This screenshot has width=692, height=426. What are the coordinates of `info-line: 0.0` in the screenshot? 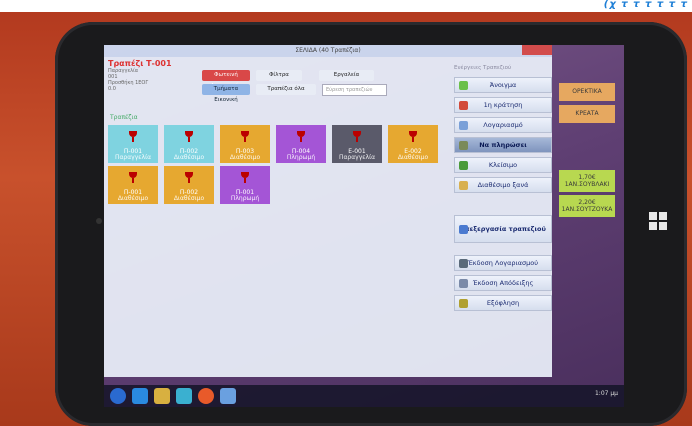 It's located at (112, 89).